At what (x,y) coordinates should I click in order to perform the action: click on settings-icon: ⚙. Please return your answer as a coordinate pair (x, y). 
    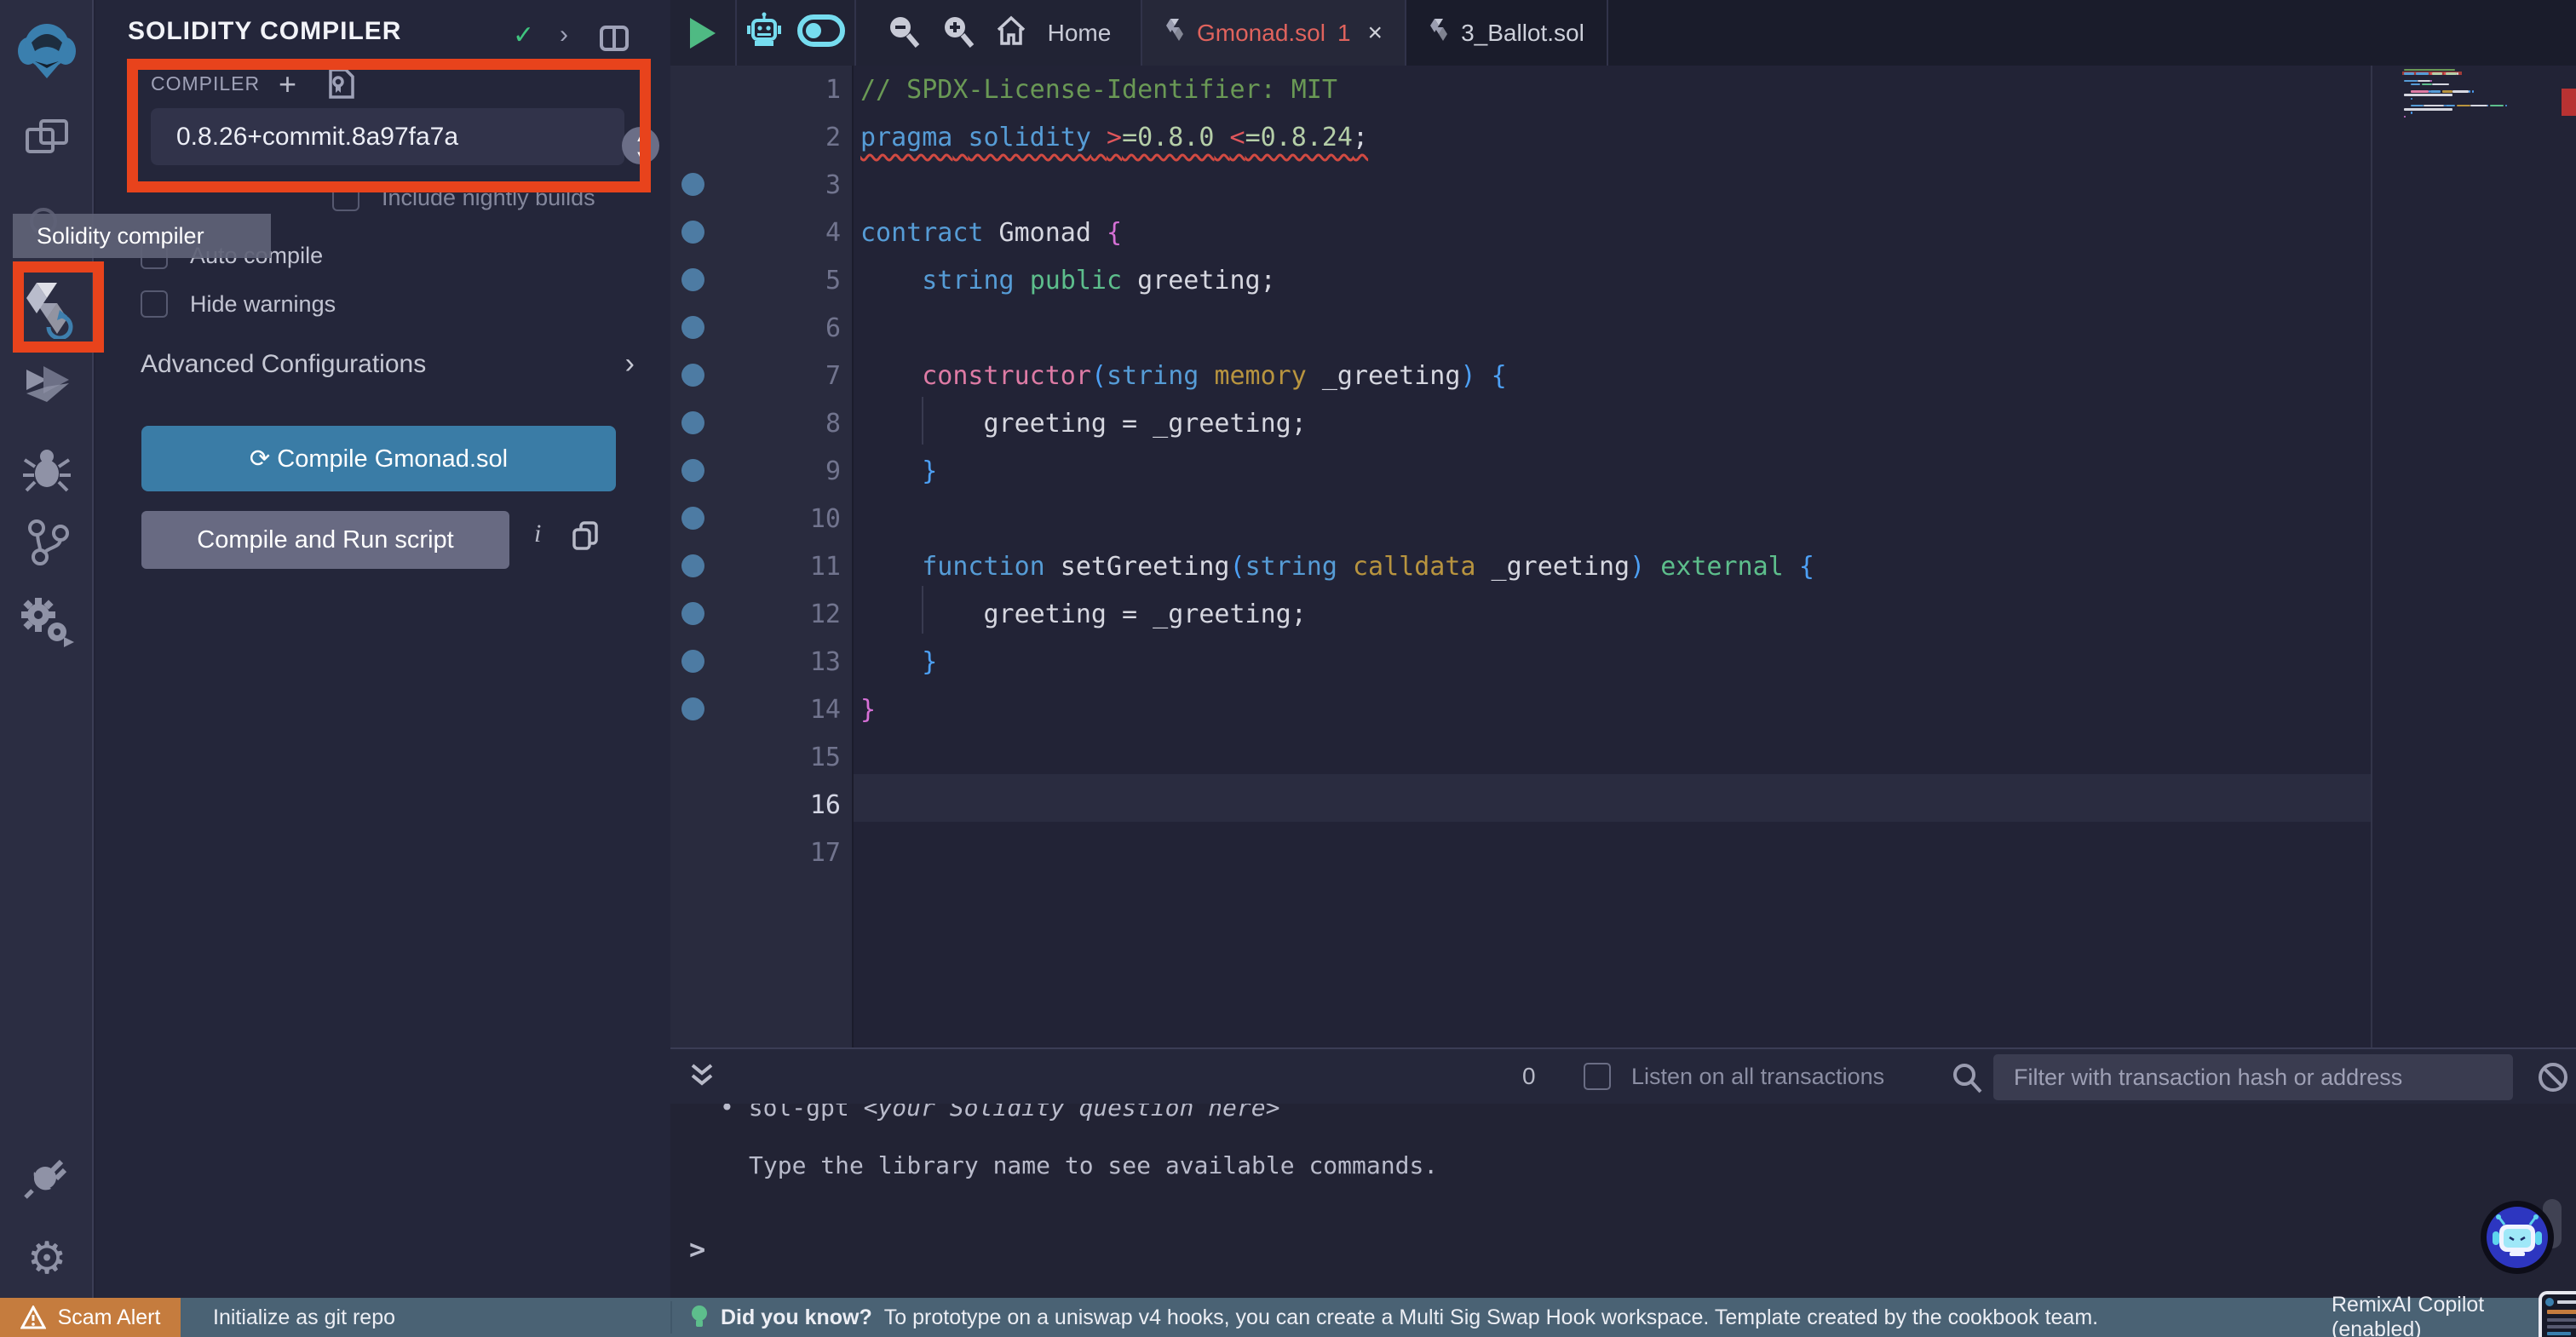
    Looking at the image, I should click on (47, 1258).